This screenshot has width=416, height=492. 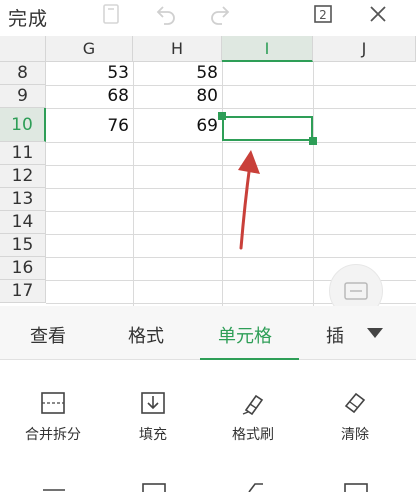 What do you see at coordinates (177, 49) in the screenshot?
I see `column-header-h: H` at bounding box center [177, 49].